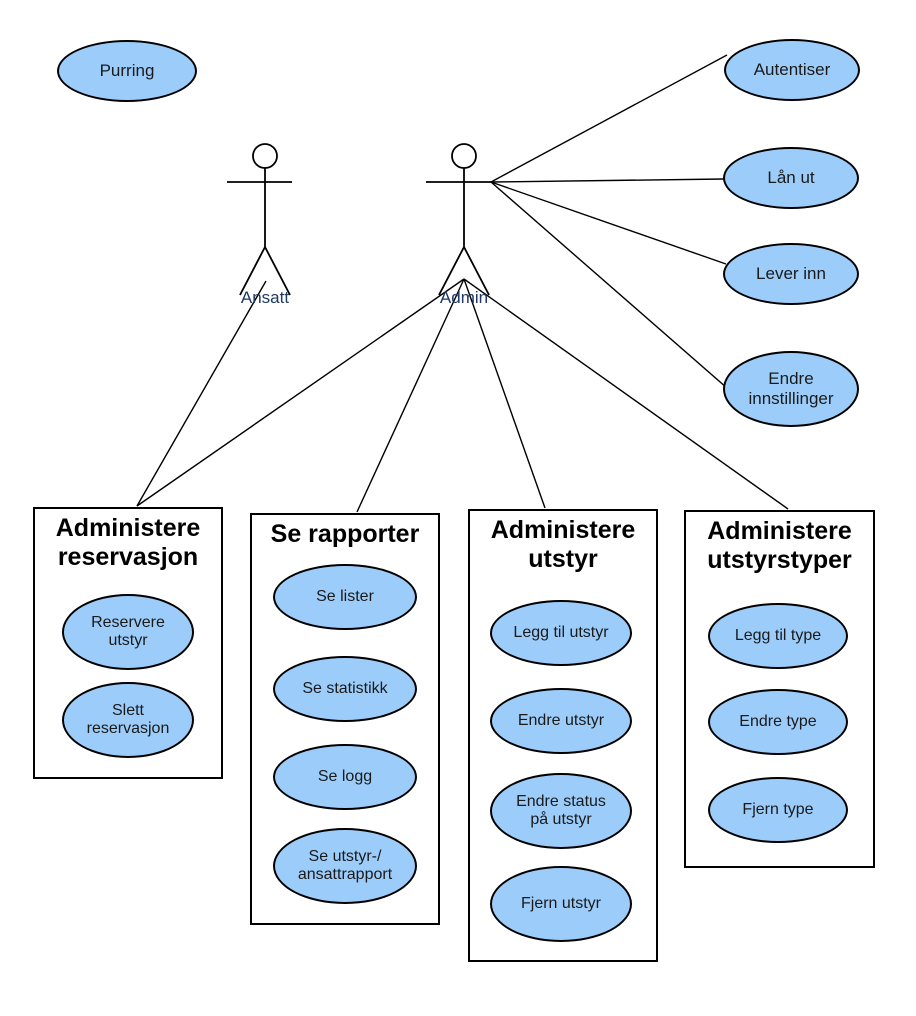  I want to click on use-case-endre_innstillinger: Endre innstillinger, so click(791, 389).